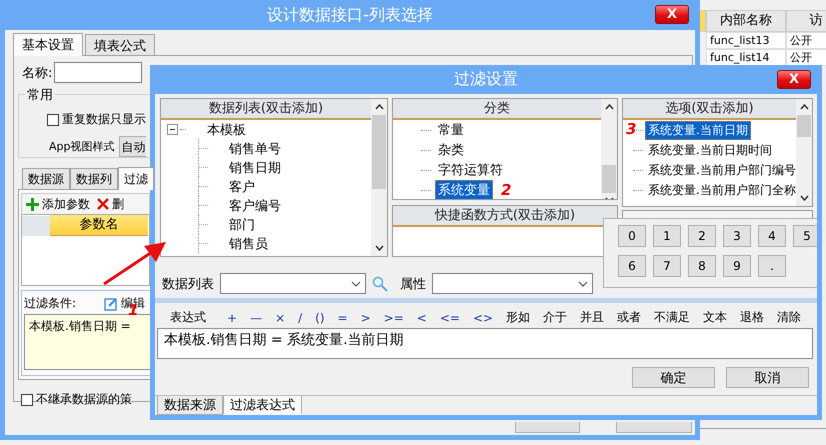  I want to click on panel-header: 快捷函数方式(双击添加), so click(505, 216).